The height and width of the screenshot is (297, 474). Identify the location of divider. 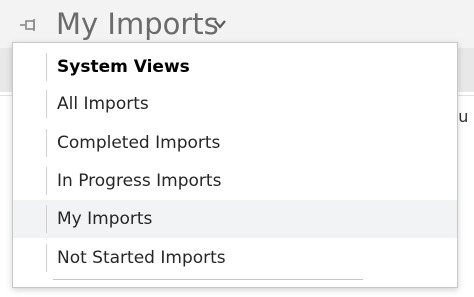
(208, 279).